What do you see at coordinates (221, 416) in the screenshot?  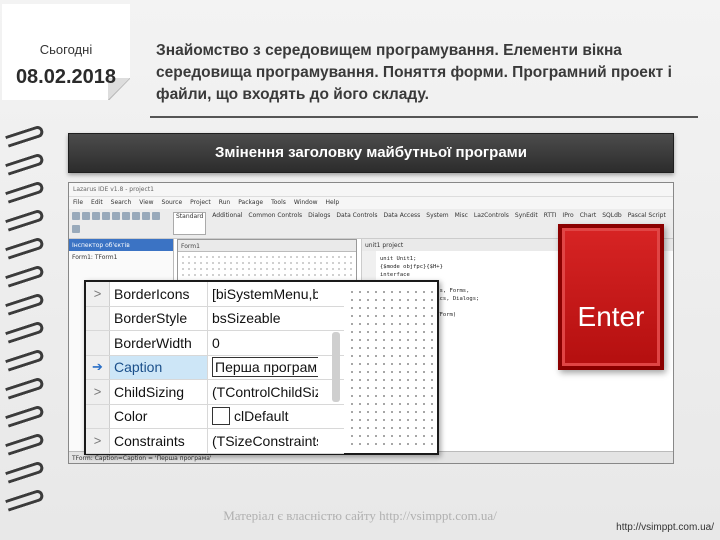 I see `color-swatch` at bounding box center [221, 416].